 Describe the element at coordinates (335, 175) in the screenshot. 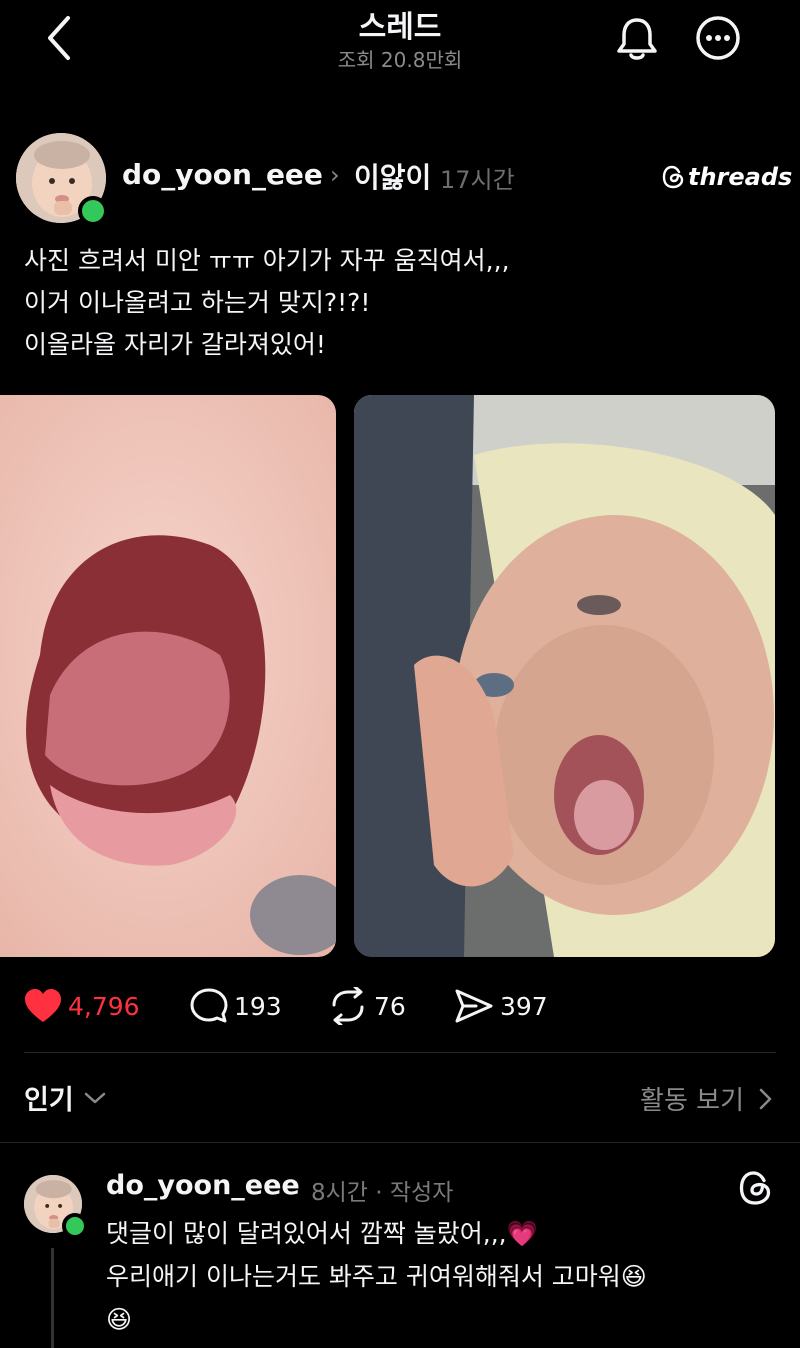

I see `topic-chevron-icon: ›` at that location.